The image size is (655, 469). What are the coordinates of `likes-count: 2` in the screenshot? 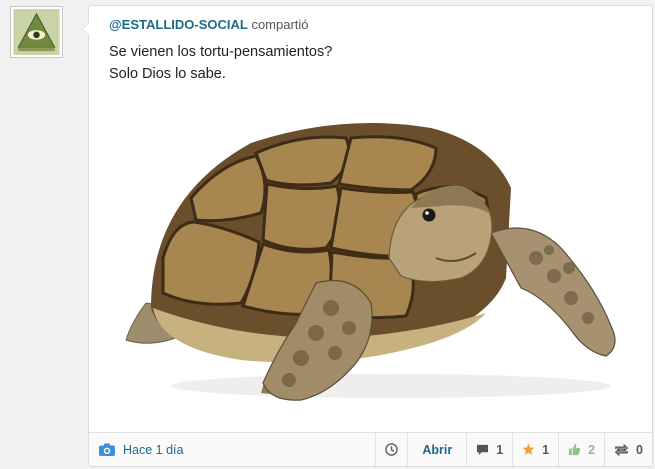 It's located at (592, 449).